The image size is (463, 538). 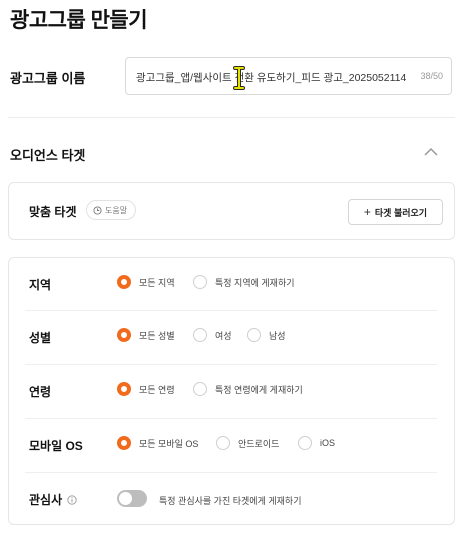 I want to click on mobile-os-row: 모바일 OS 모든 모바일 OS 안드로이드 iOS, so click(x=231, y=445).